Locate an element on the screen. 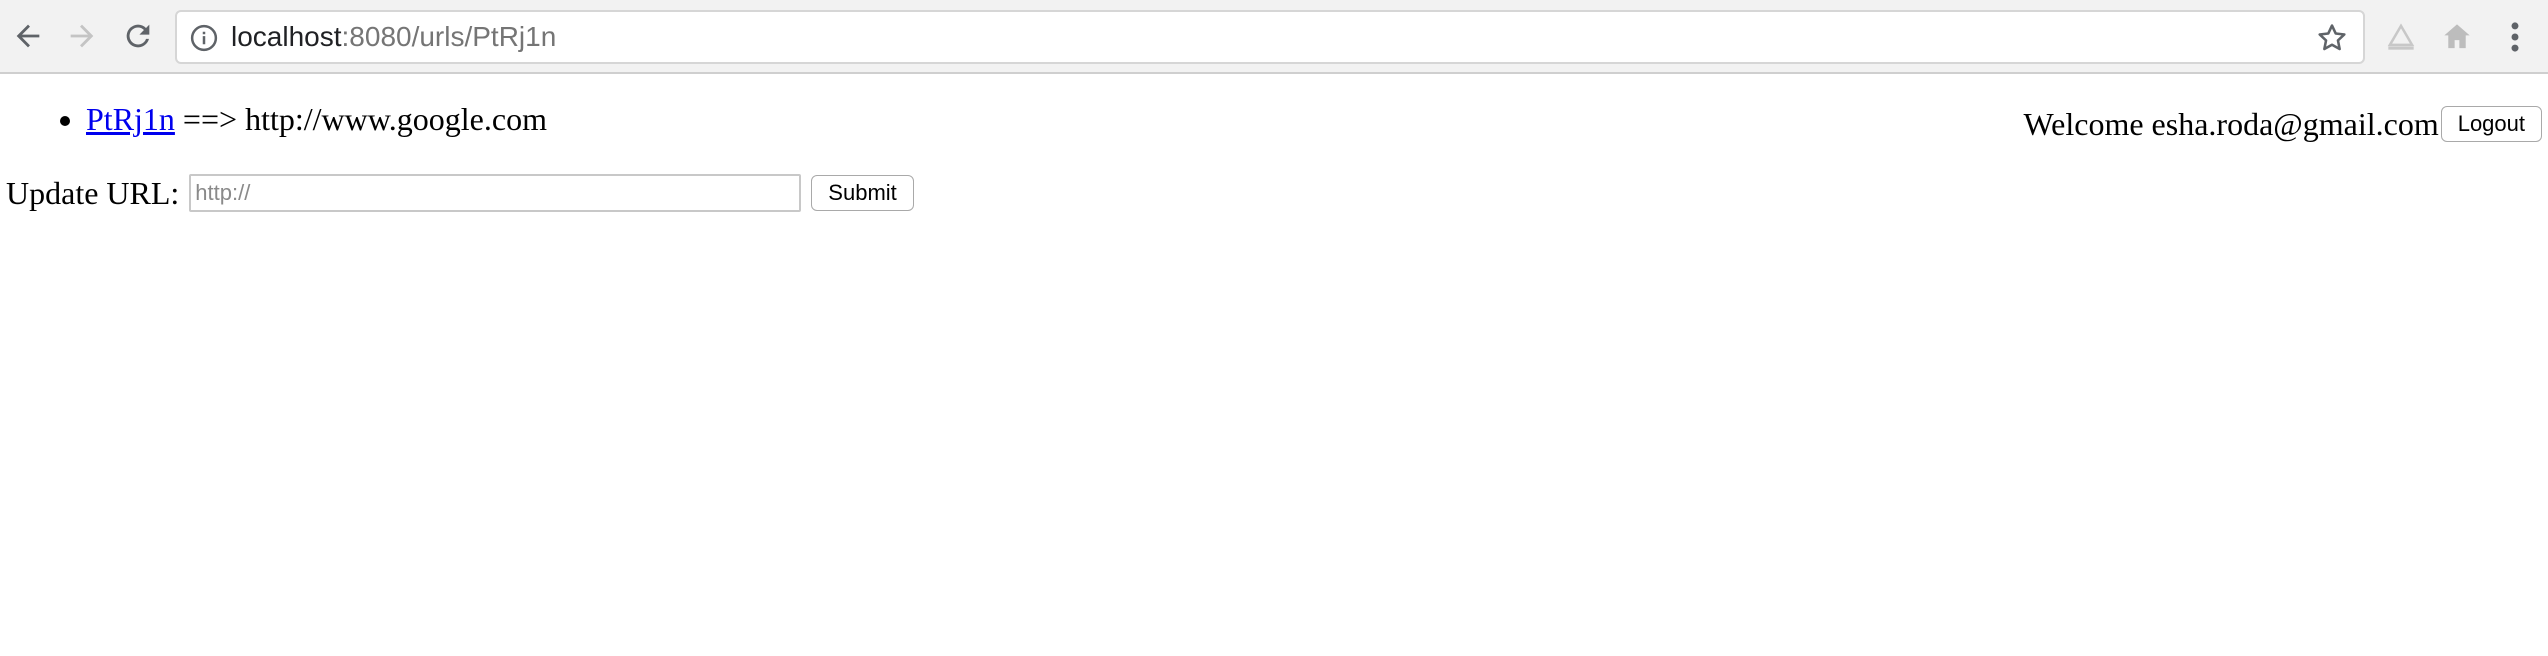 The image size is (2548, 656). back-arrow-icon is located at coordinates (28, 36).